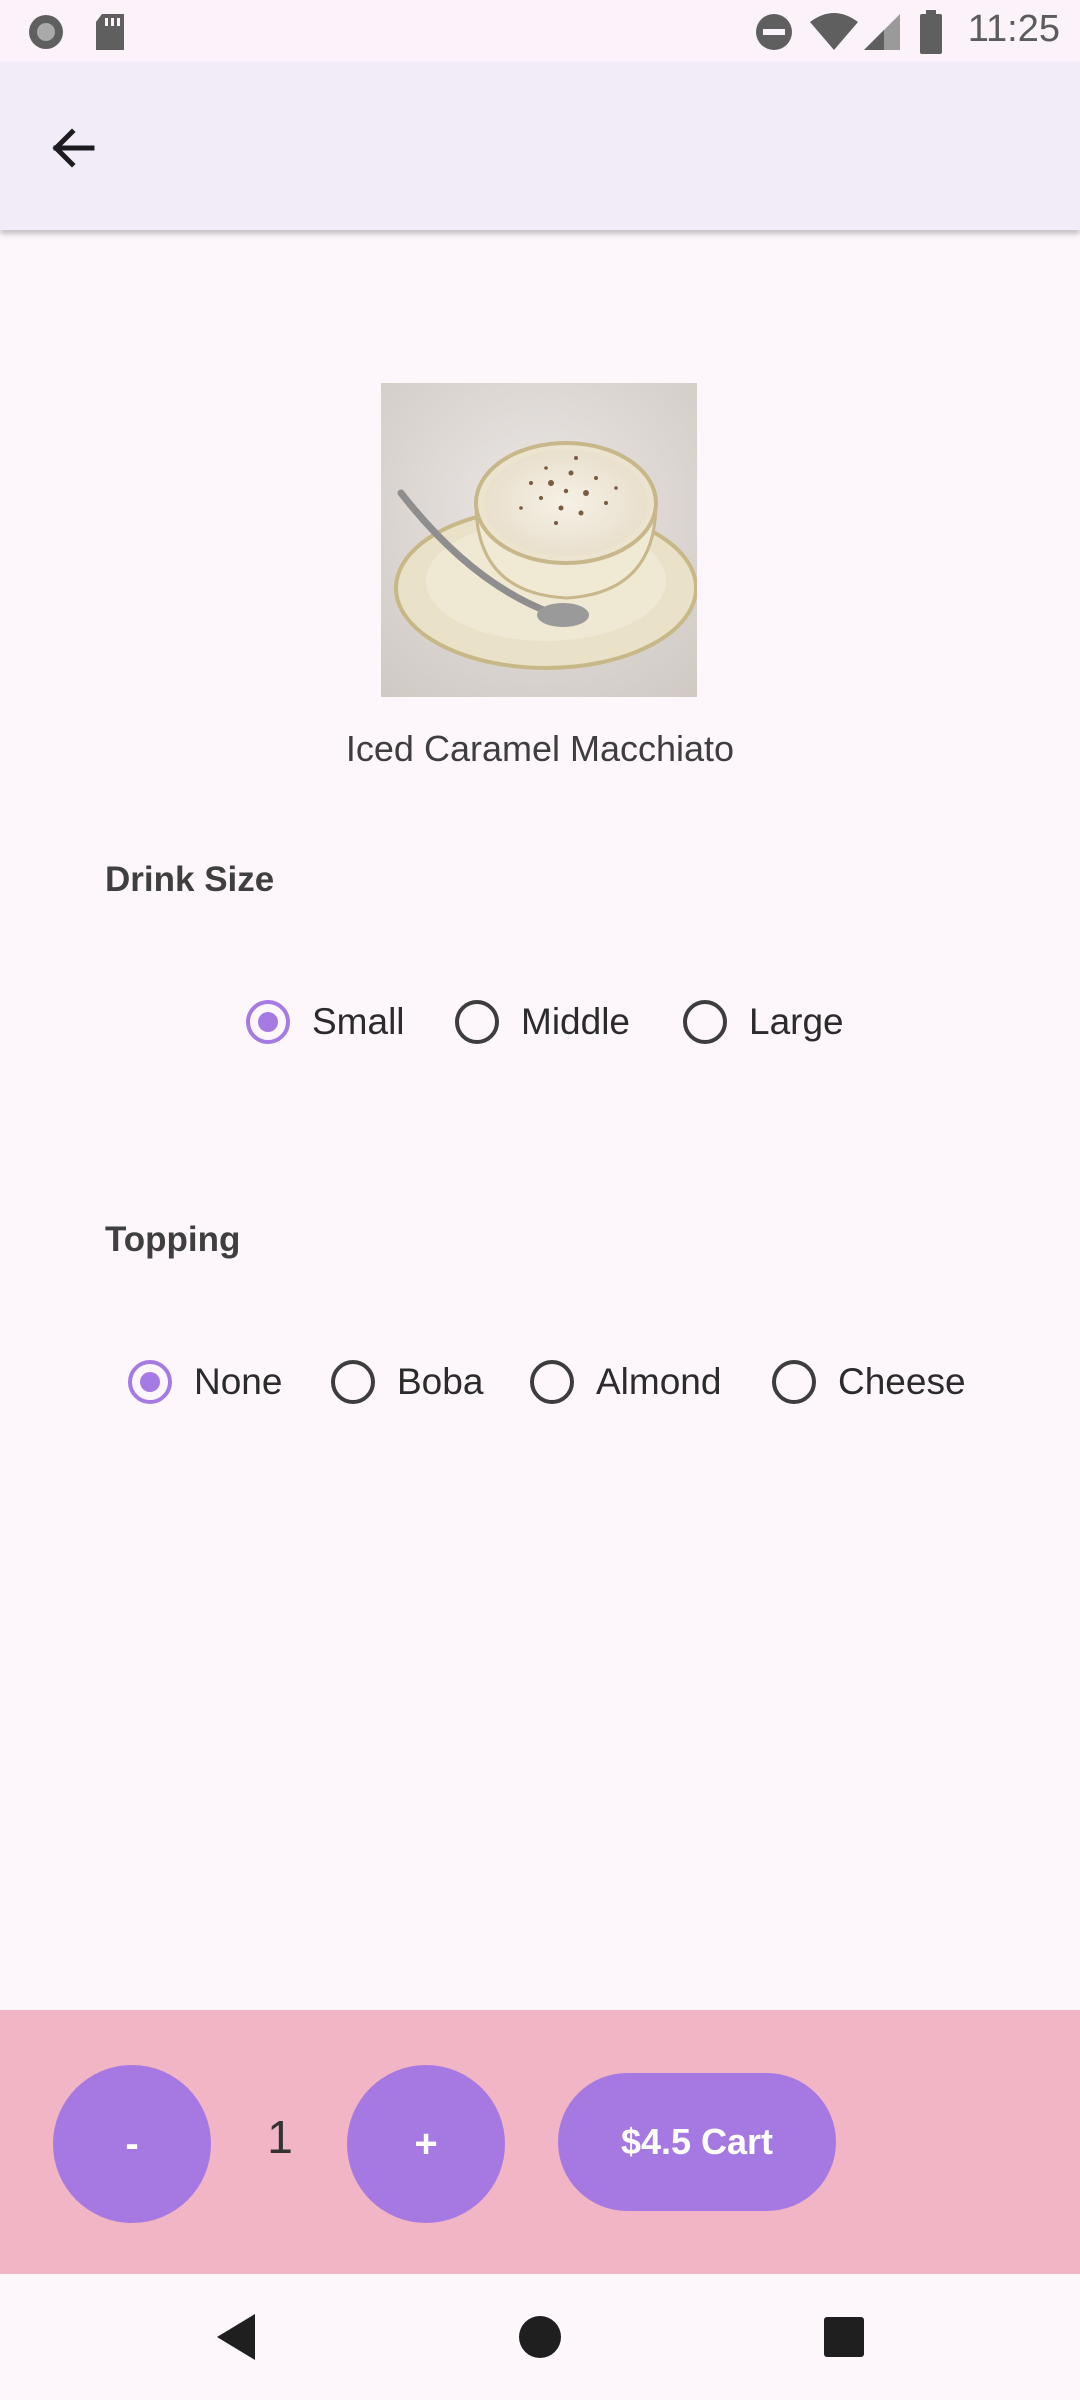  Describe the element at coordinates (426, 2144) in the screenshot. I see `increase-quantity-button: +` at that location.